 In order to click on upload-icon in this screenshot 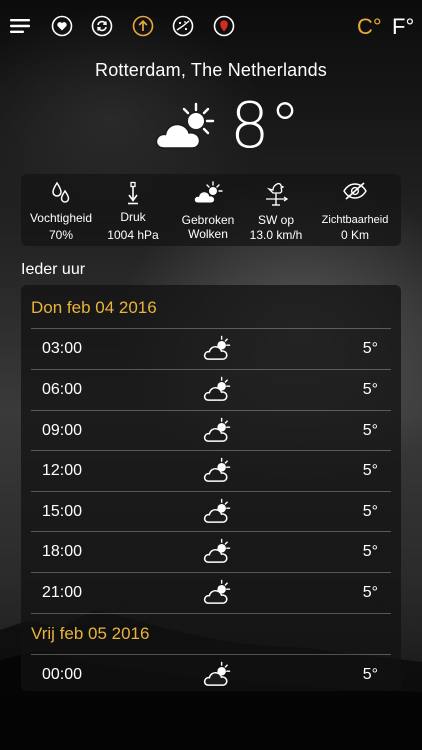, I will do `click(143, 26)`.